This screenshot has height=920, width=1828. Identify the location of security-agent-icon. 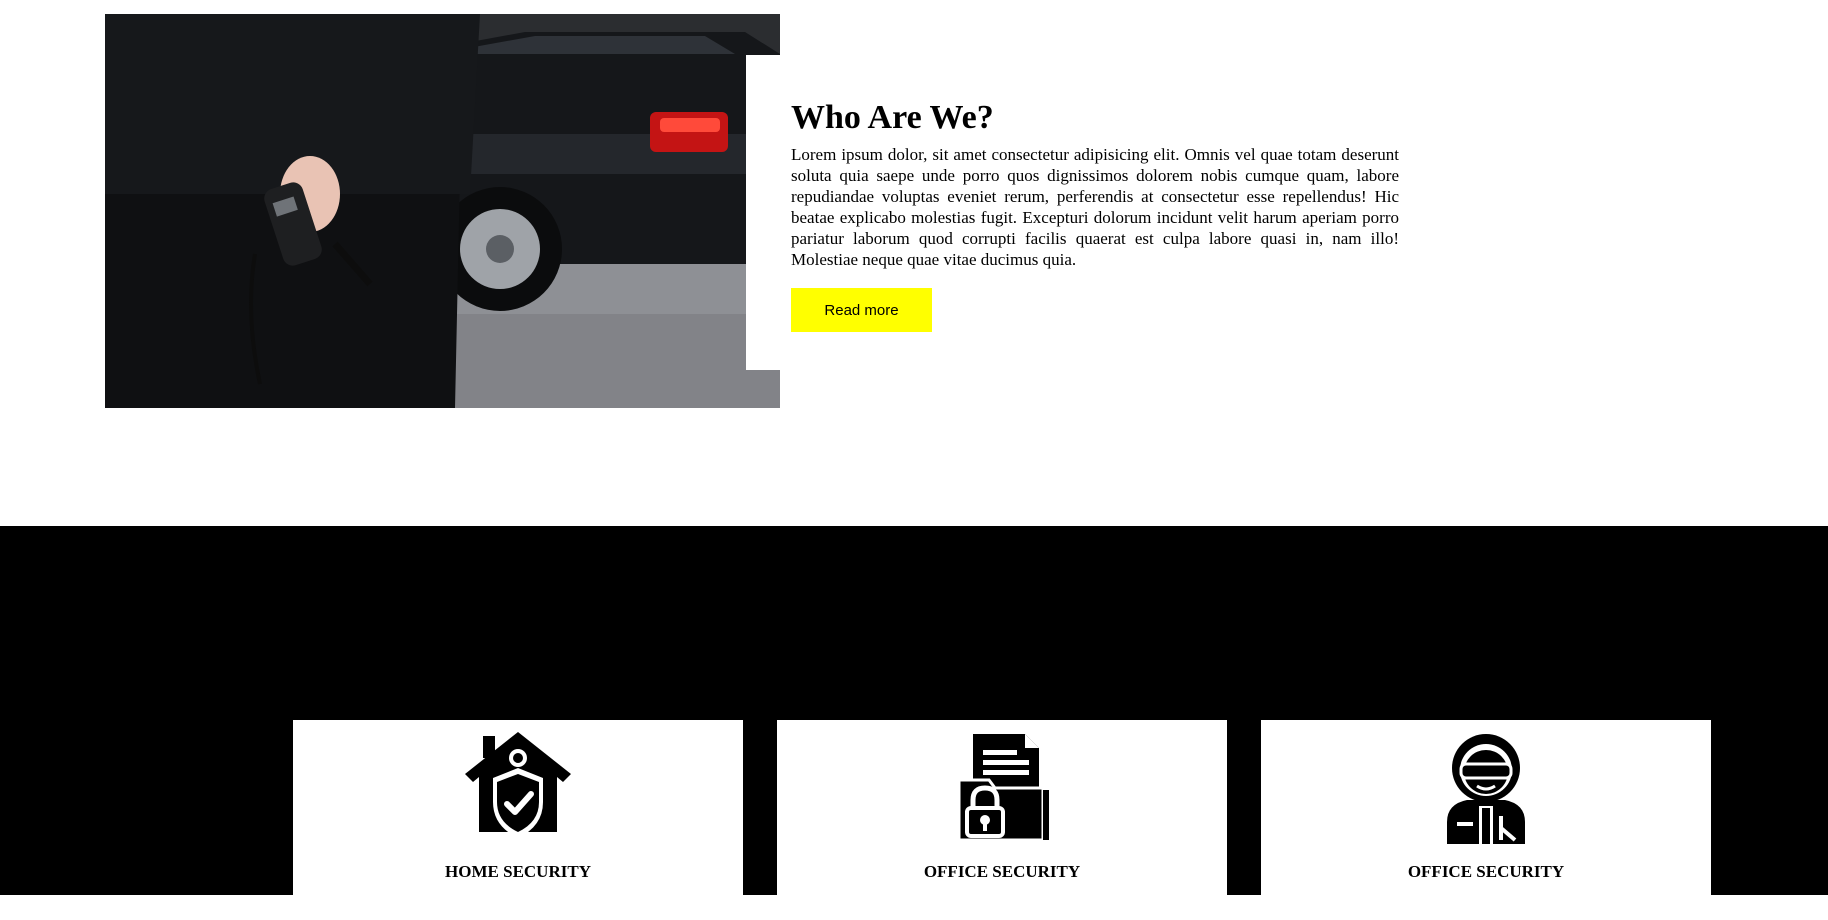
(1486, 787).